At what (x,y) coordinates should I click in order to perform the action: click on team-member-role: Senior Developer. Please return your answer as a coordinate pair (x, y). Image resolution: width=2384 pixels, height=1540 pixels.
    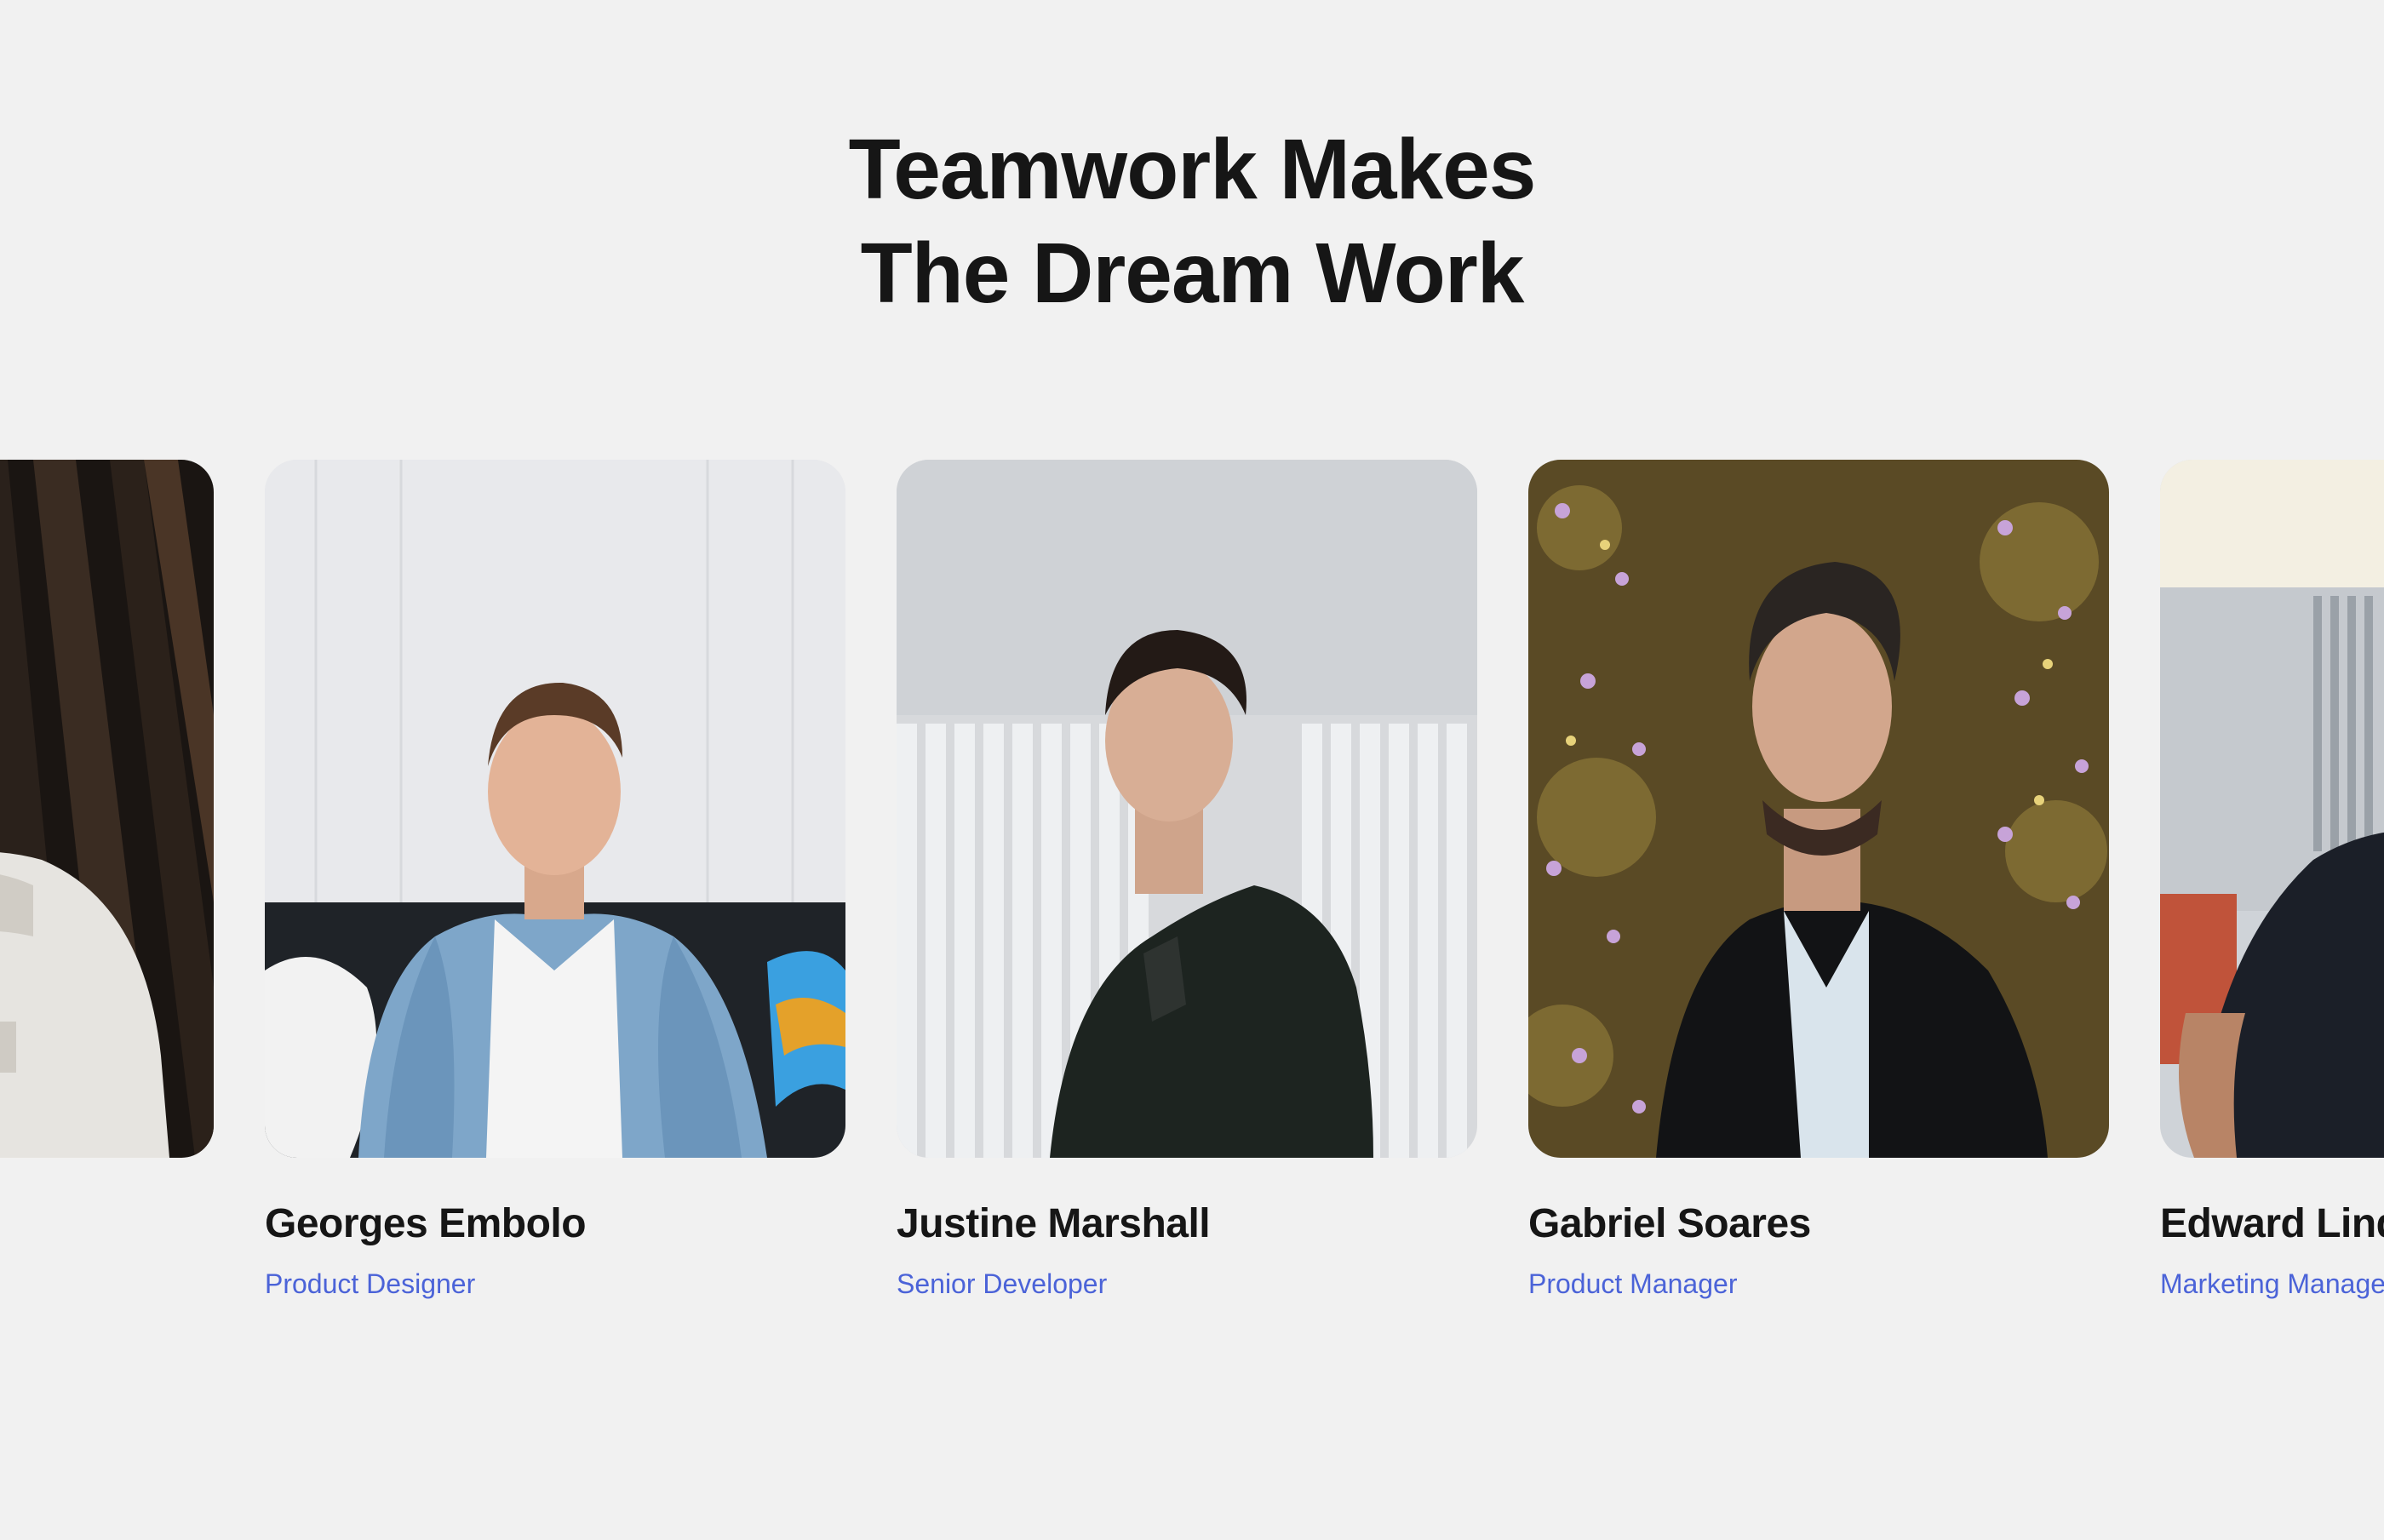
    Looking at the image, I should click on (1002, 1283).